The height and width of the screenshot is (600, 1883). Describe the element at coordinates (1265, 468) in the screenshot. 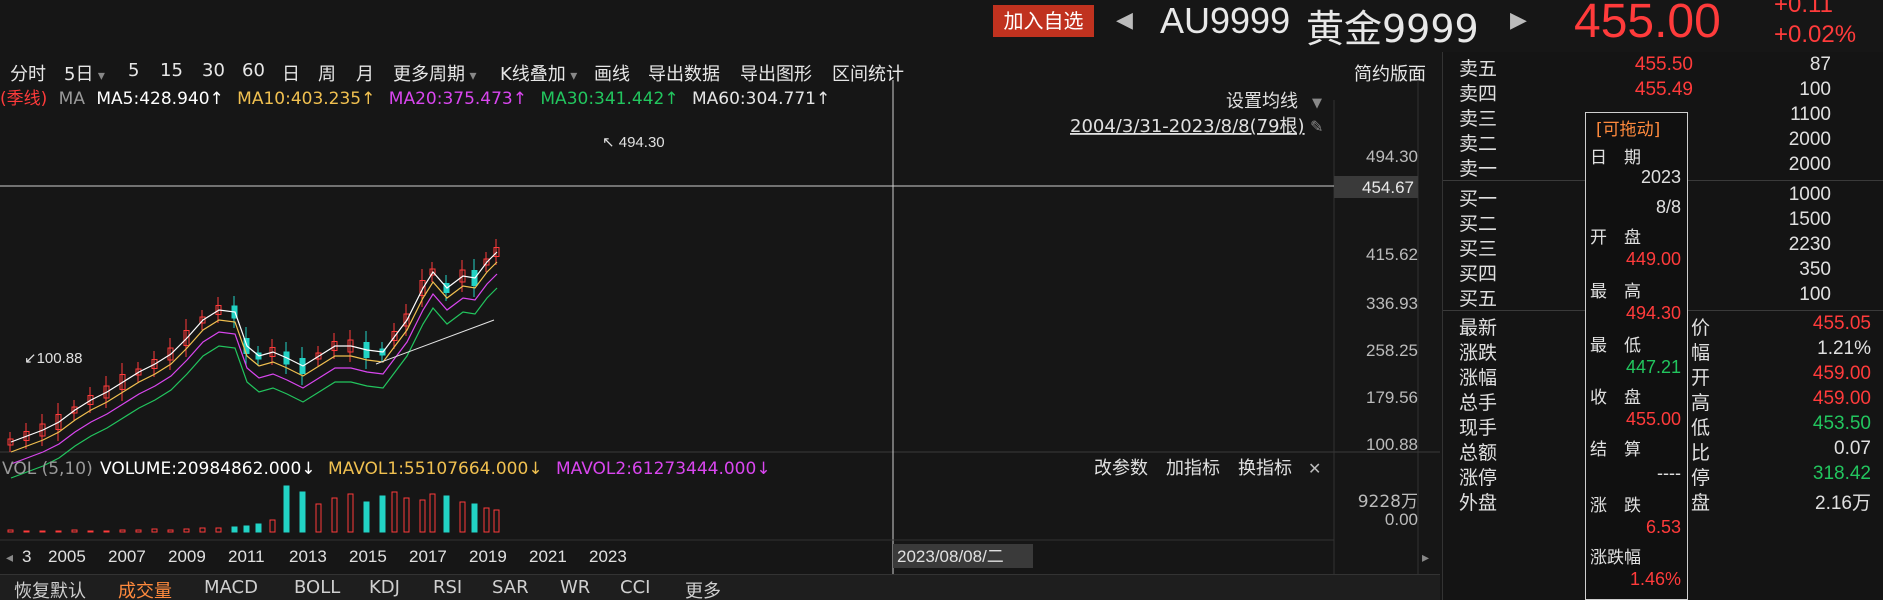

I see `switch-indicator-button: 换指标` at that location.